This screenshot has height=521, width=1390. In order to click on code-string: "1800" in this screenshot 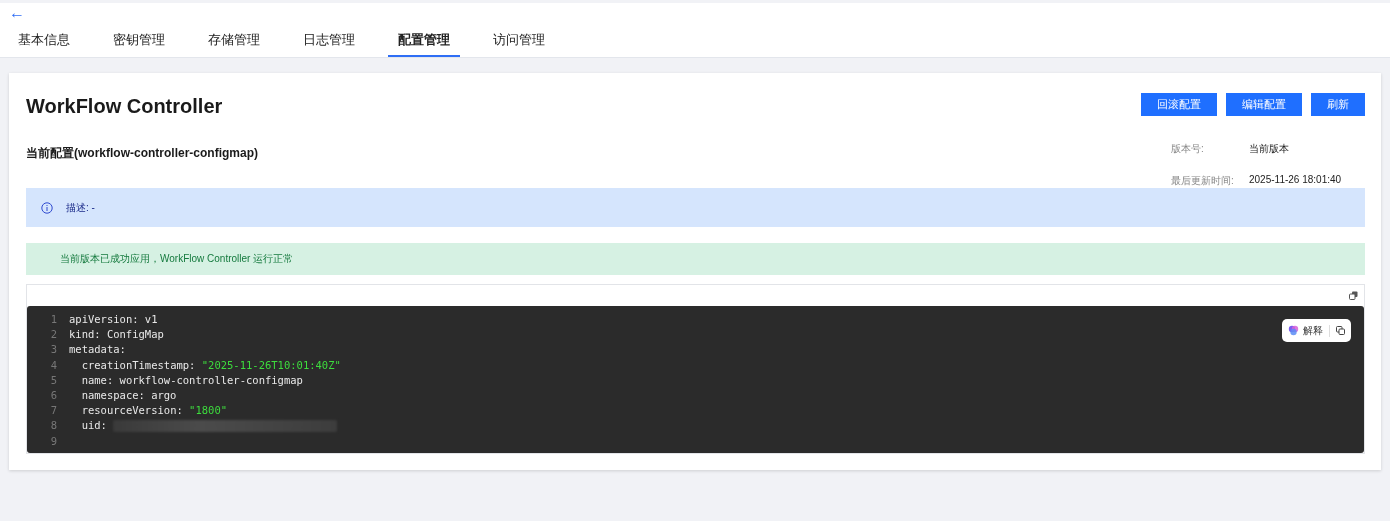, I will do `click(208, 411)`.